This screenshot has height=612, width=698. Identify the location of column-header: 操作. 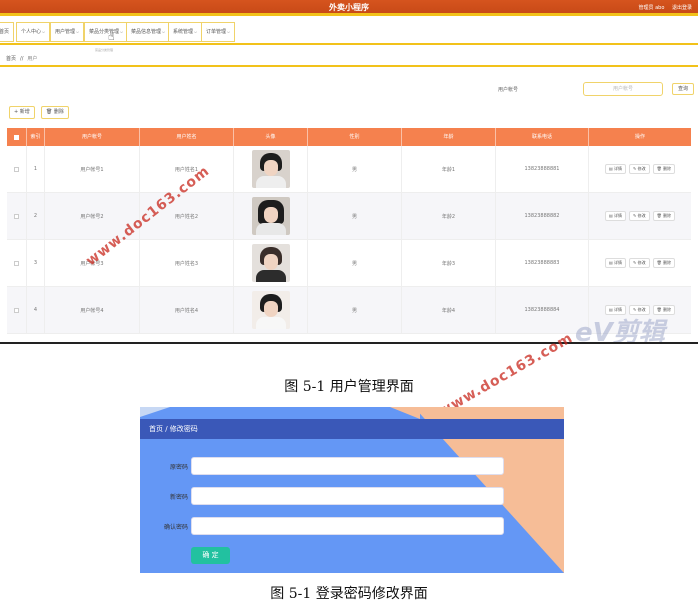
(639, 137).